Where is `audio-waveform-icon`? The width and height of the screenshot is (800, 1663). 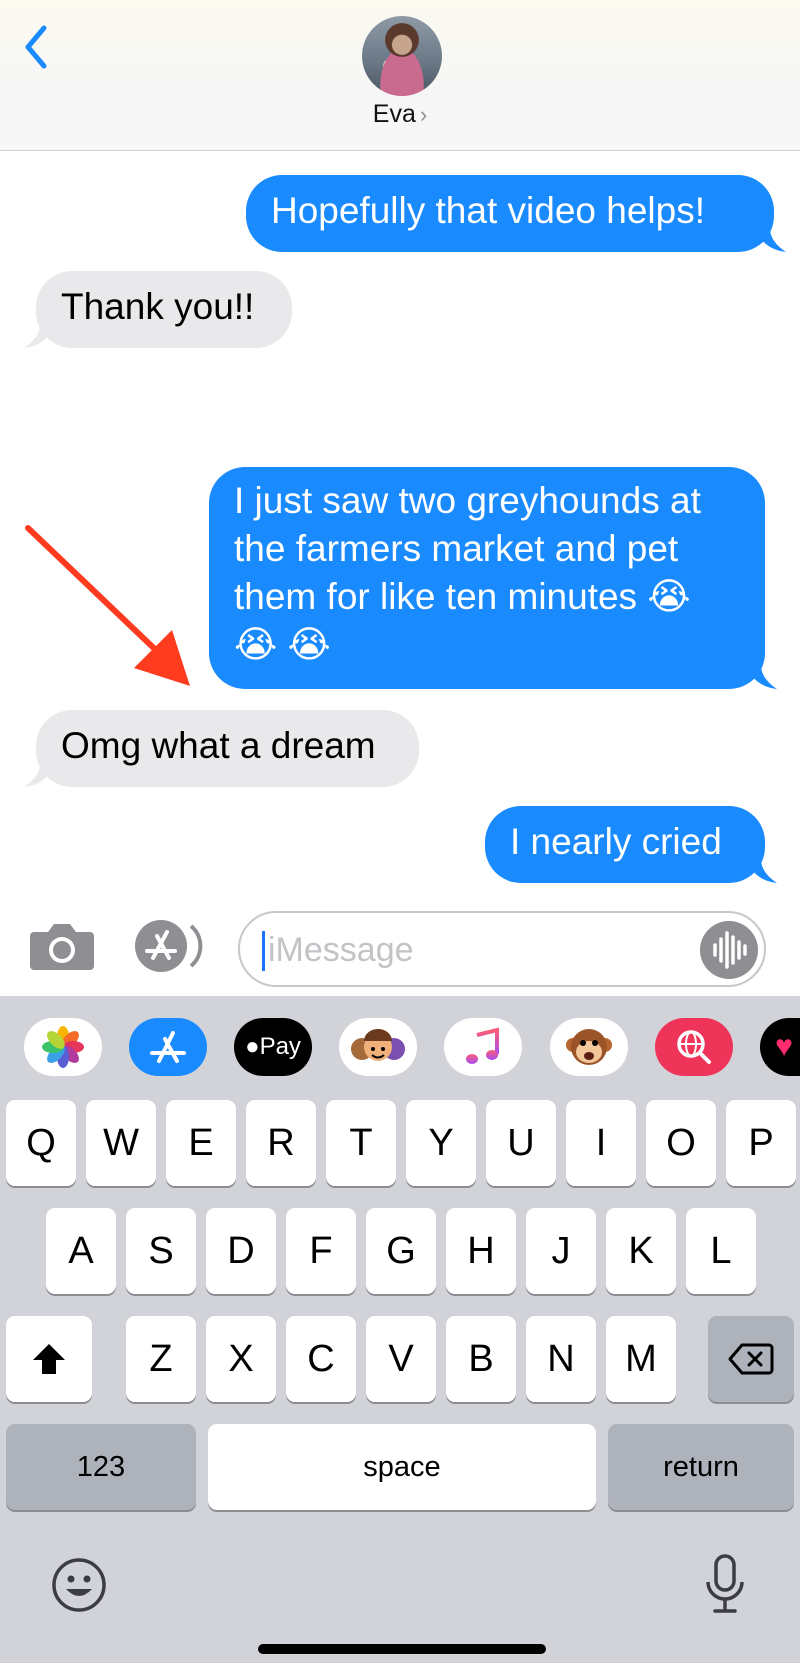 audio-waveform-icon is located at coordinates (730, 950).